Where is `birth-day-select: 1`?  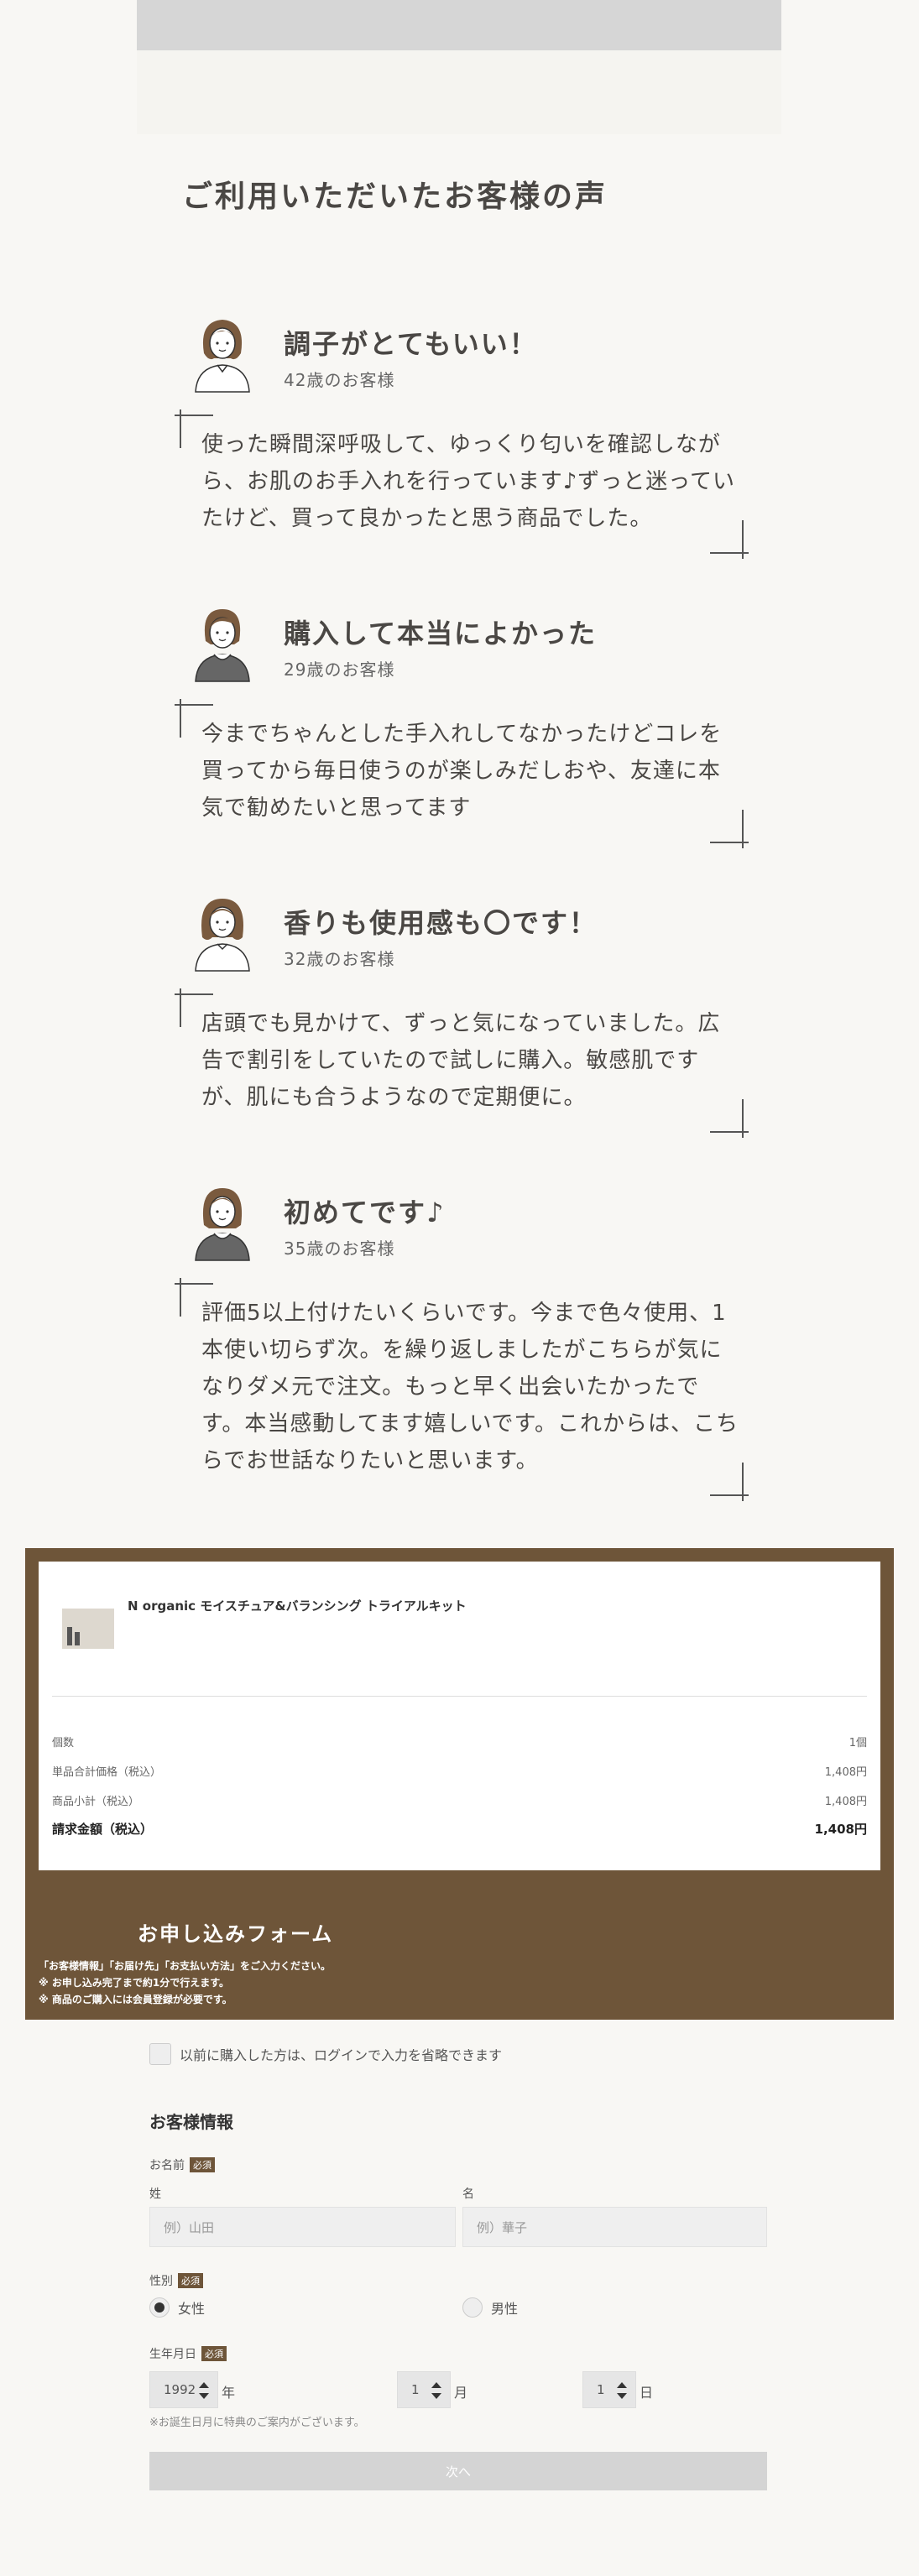
birth-day-select: 1 is located at coordinates (609, 2389).